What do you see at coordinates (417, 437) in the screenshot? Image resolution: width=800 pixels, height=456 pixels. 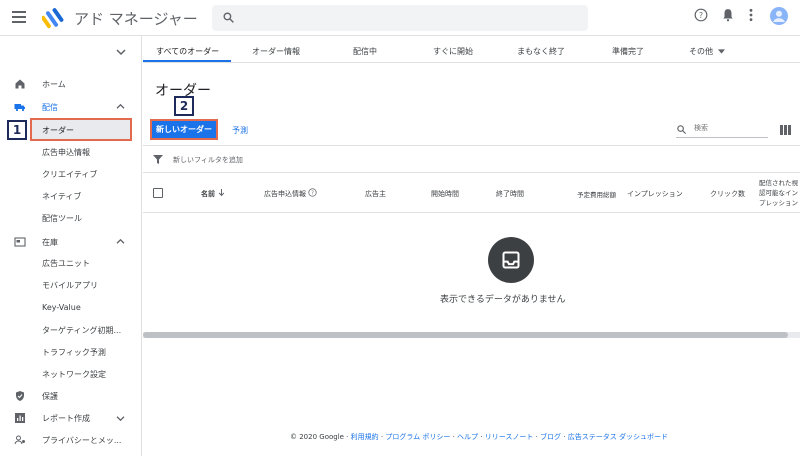 I see `footer-link-program-policy: プログラム ポリシー` at bounding box center [417, 437].